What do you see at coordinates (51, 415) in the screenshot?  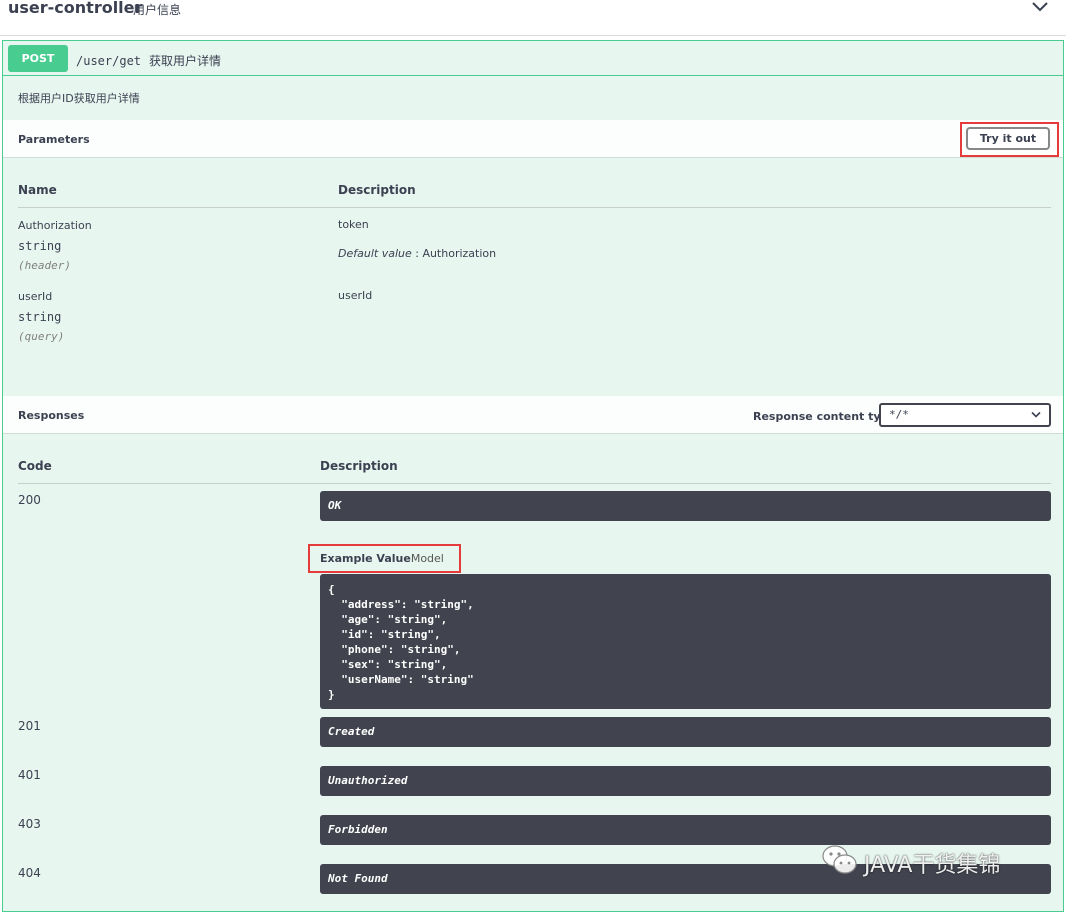 I see `responses-title: Responses` at bounding box center [51, 415].